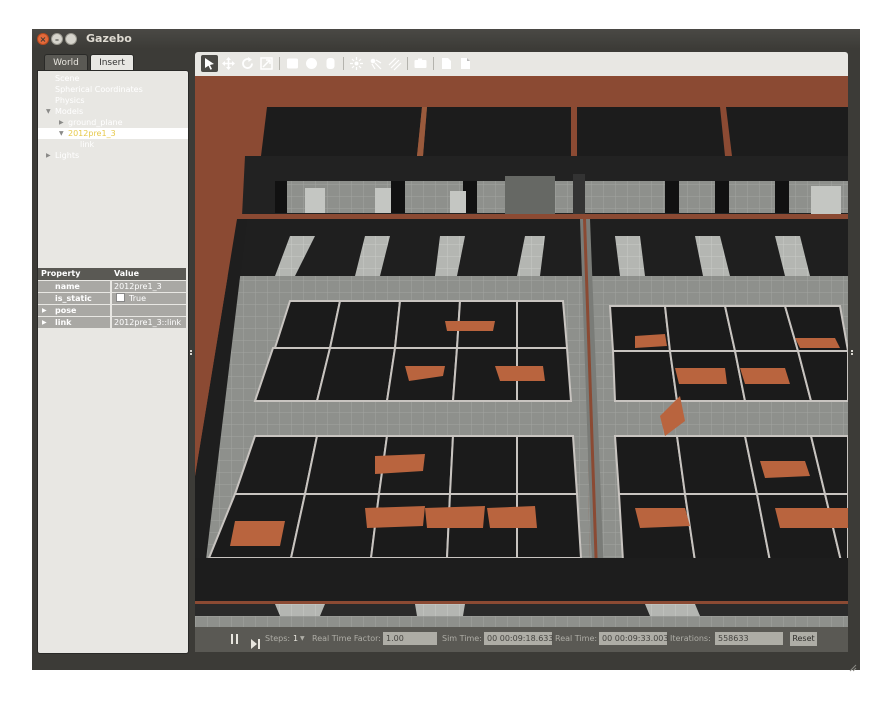  What do you see at coordinates (330, 63) in the screenshot?
I see `cylinder-icon` at bounding box center [330, 63].